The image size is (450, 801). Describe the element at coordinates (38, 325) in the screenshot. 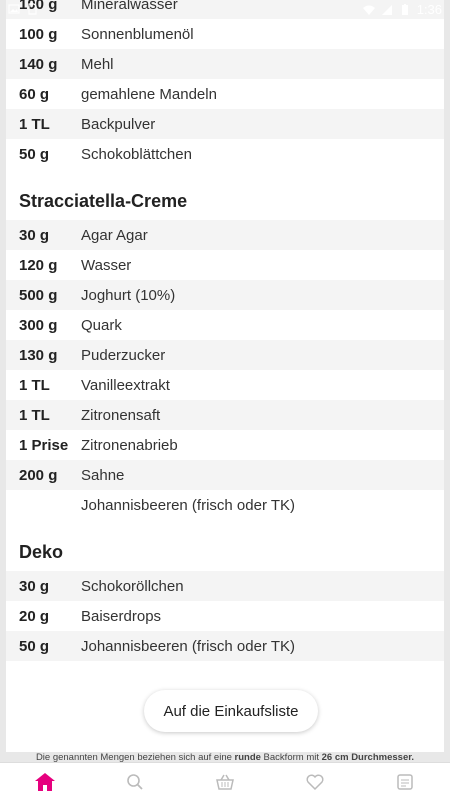

I see `ingredient-quantity: 300 g` at that location.